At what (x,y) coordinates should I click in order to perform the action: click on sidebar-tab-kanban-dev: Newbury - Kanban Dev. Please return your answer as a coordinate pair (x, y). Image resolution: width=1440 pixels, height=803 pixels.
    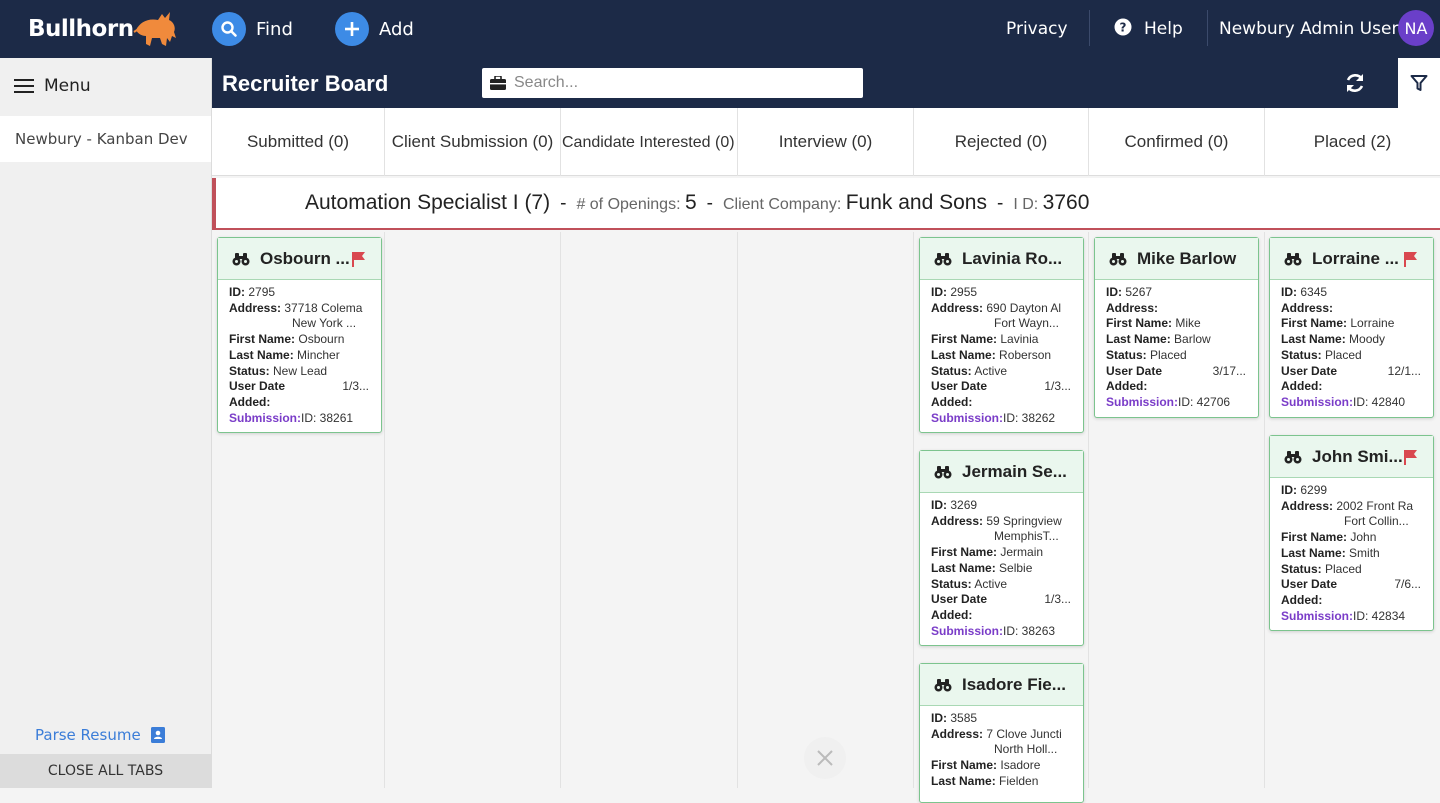
    Looking at the image, I should click on (105, 139).